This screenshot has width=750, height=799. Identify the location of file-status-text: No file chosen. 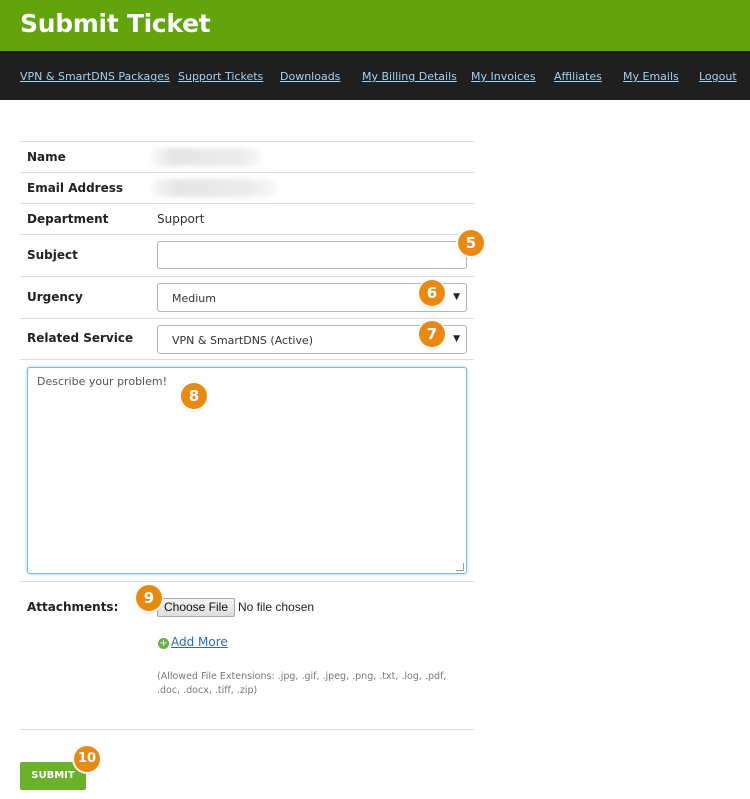
(276, 607).